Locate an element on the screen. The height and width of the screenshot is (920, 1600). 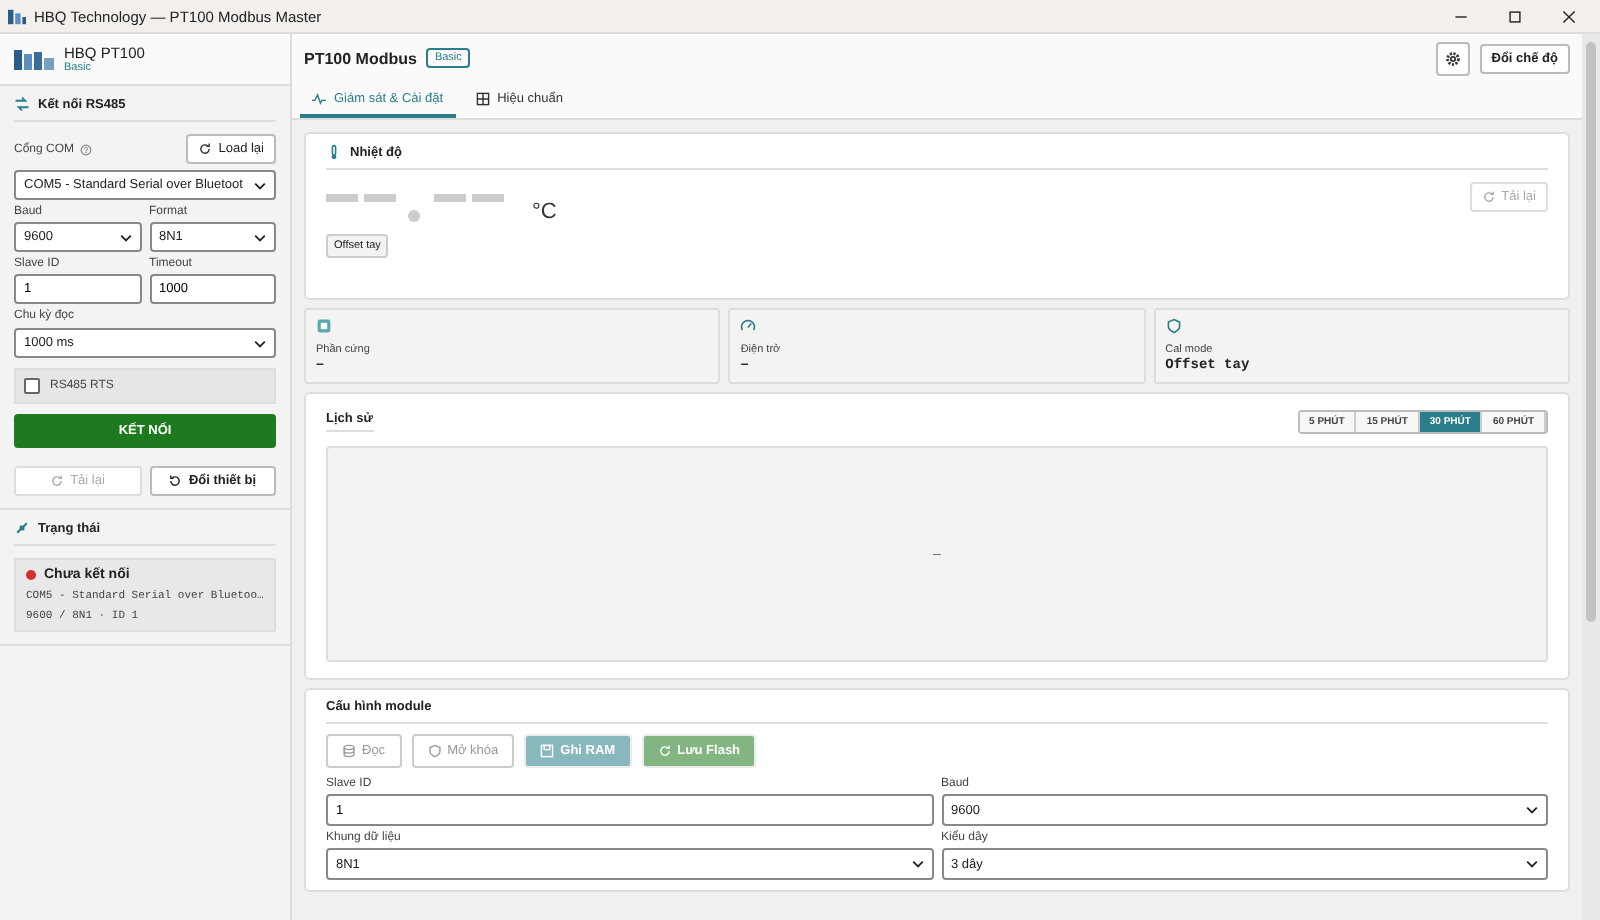
close-icon is located at coordinates (1569, 16).